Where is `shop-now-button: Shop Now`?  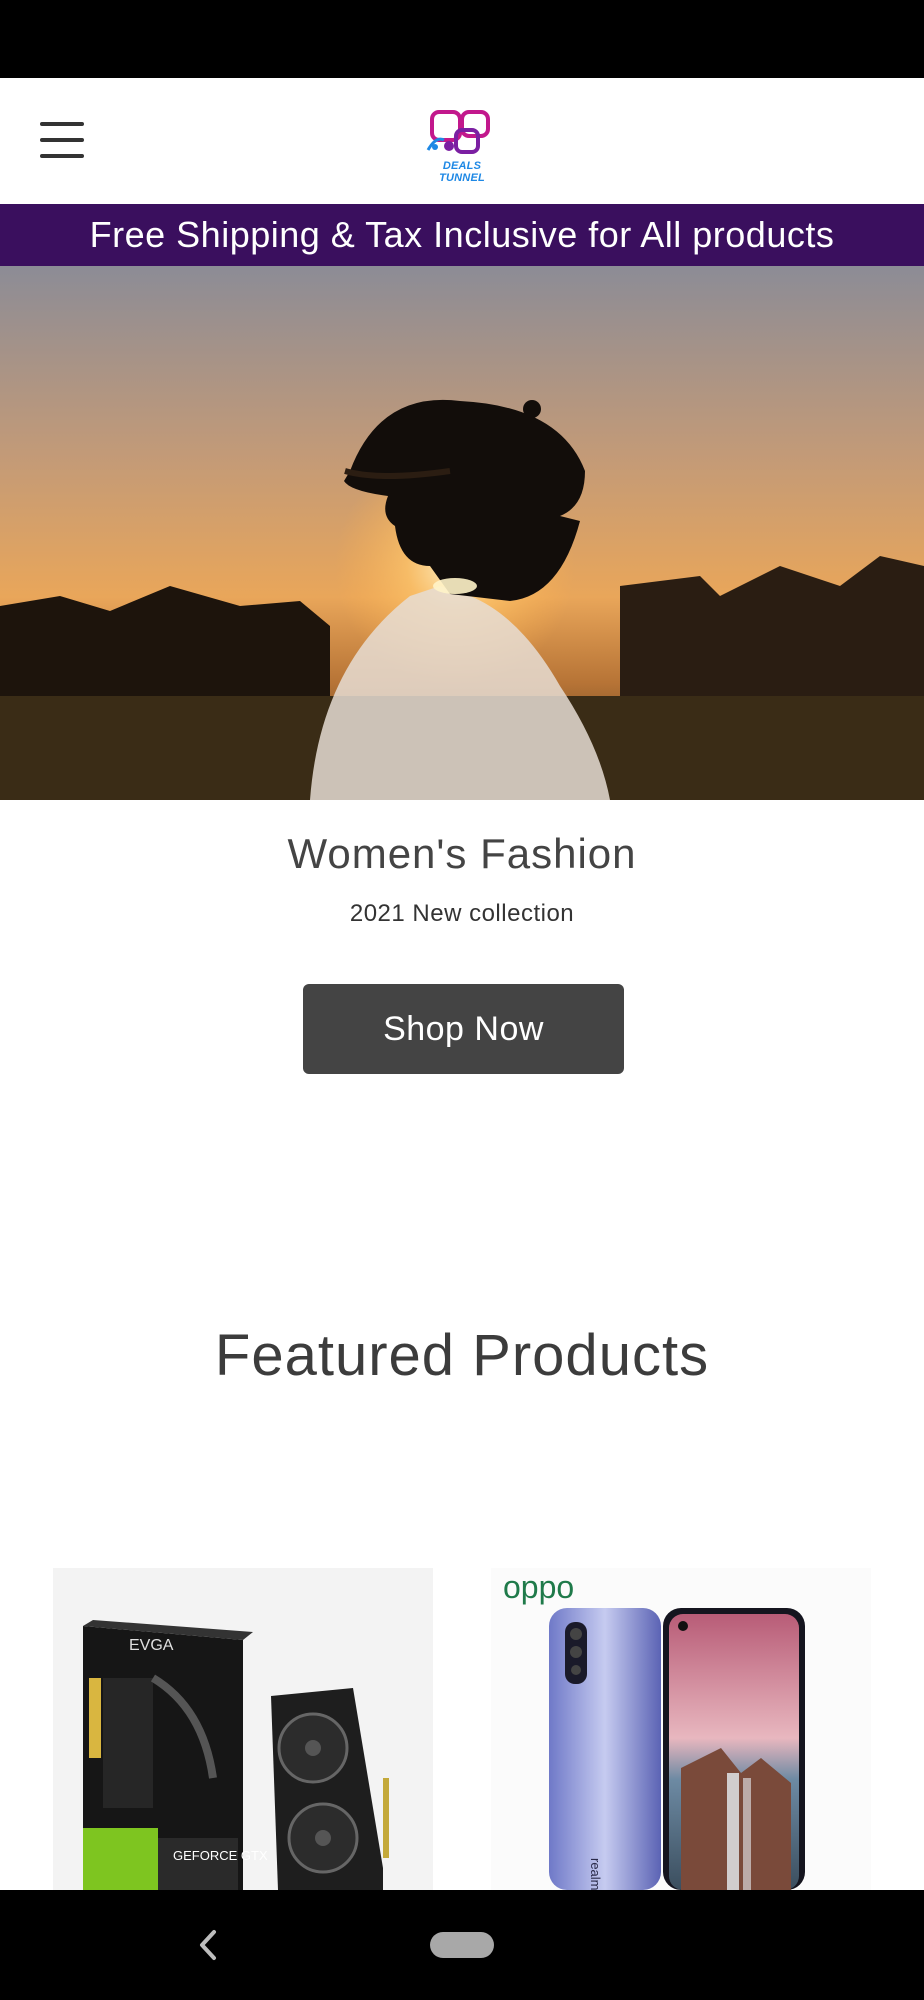 shop-now-button: Shop Now is located at coordinates (463, 1029).